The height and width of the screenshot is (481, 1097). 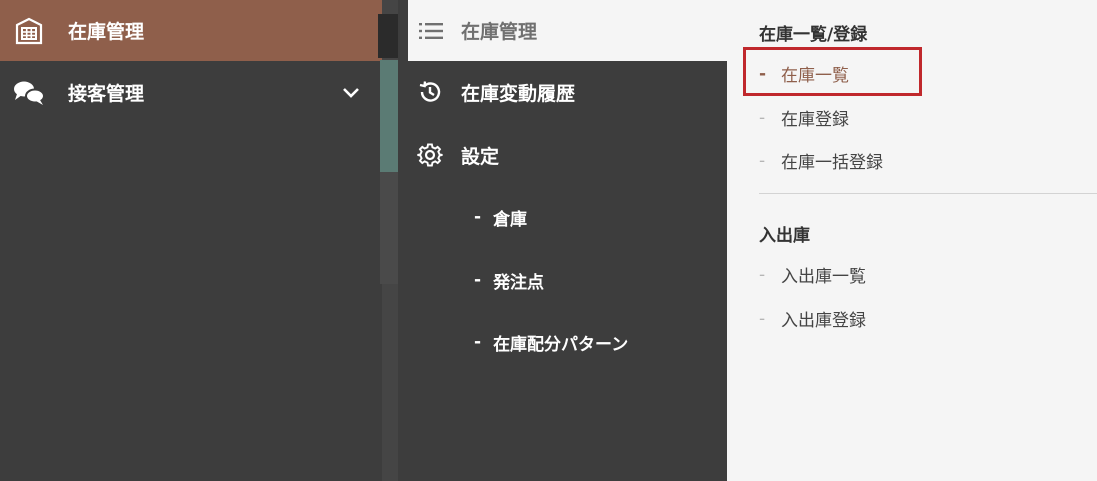 I want to click on link-stock-bulk-register: - 在庫一括登録, so click(x=821, y=161).